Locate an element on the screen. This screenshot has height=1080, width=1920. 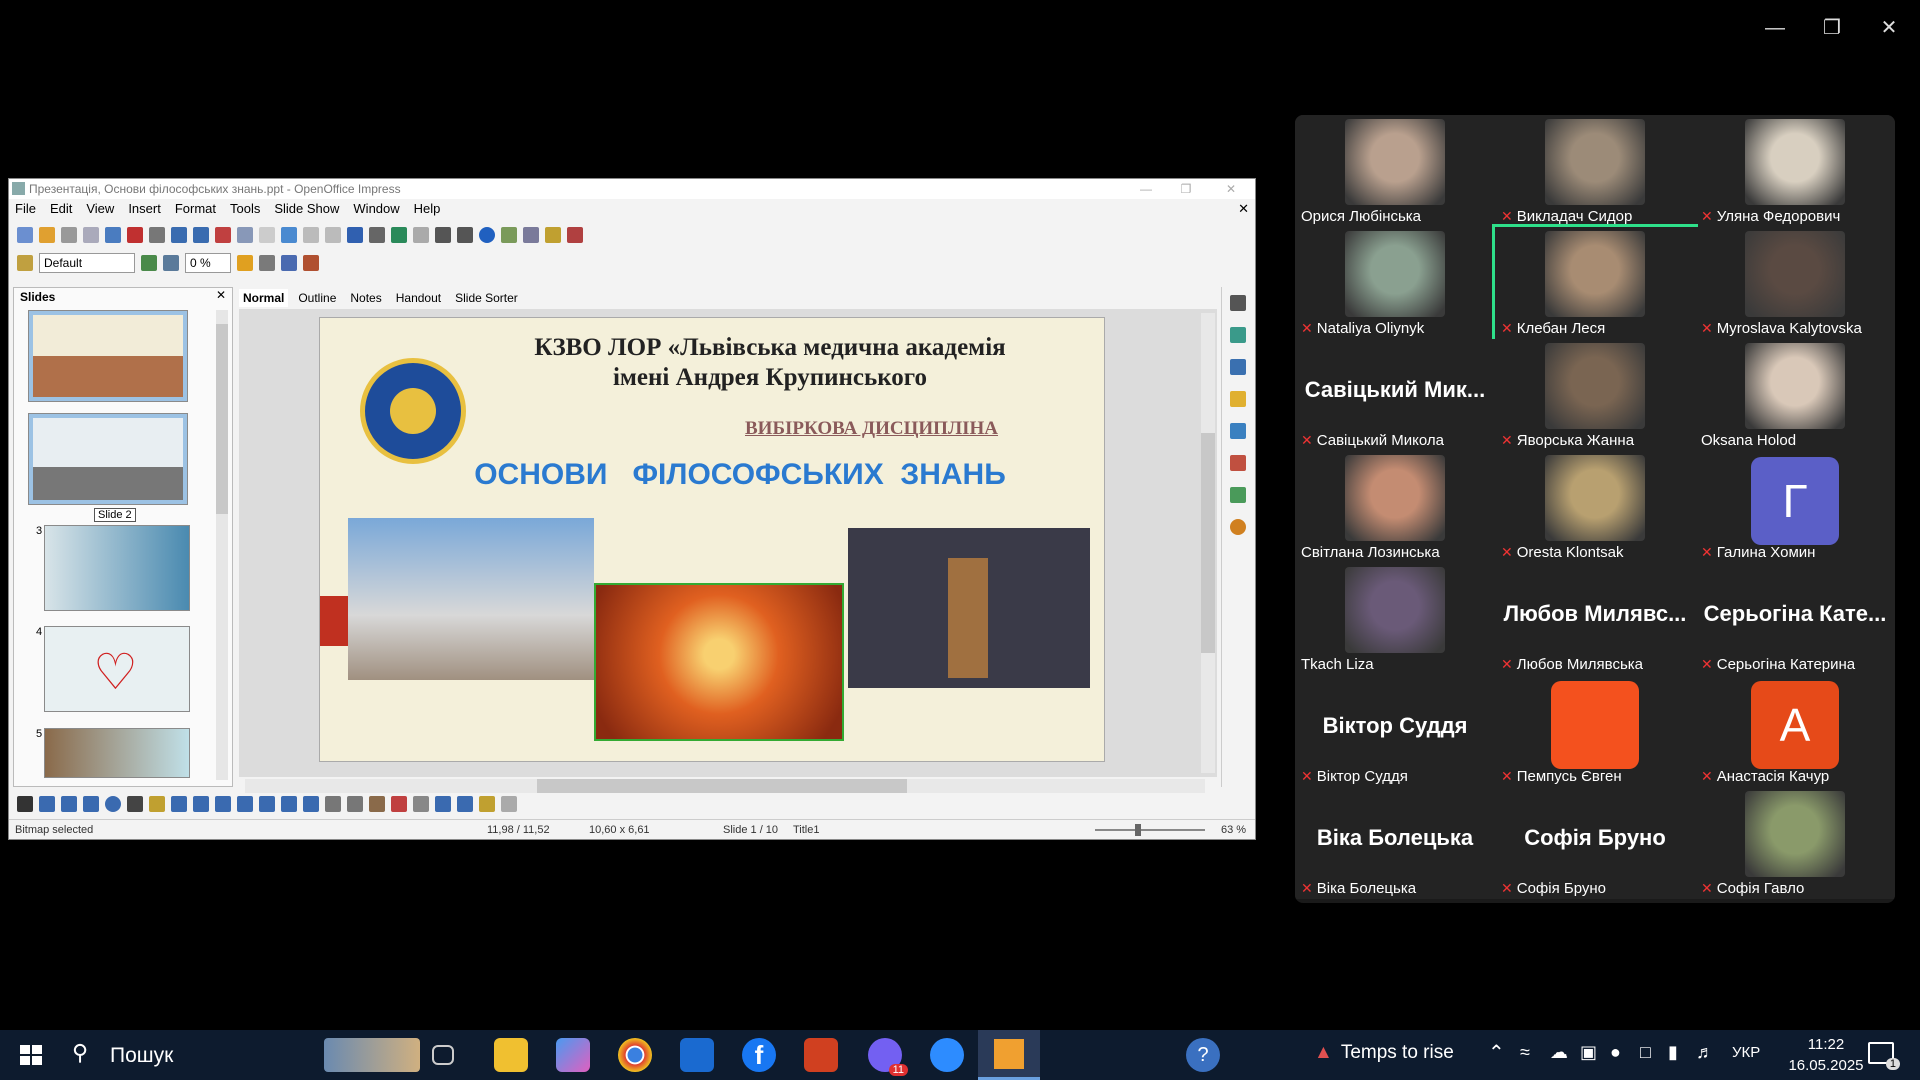
tables-icon is located at coordinates (1238, 367).